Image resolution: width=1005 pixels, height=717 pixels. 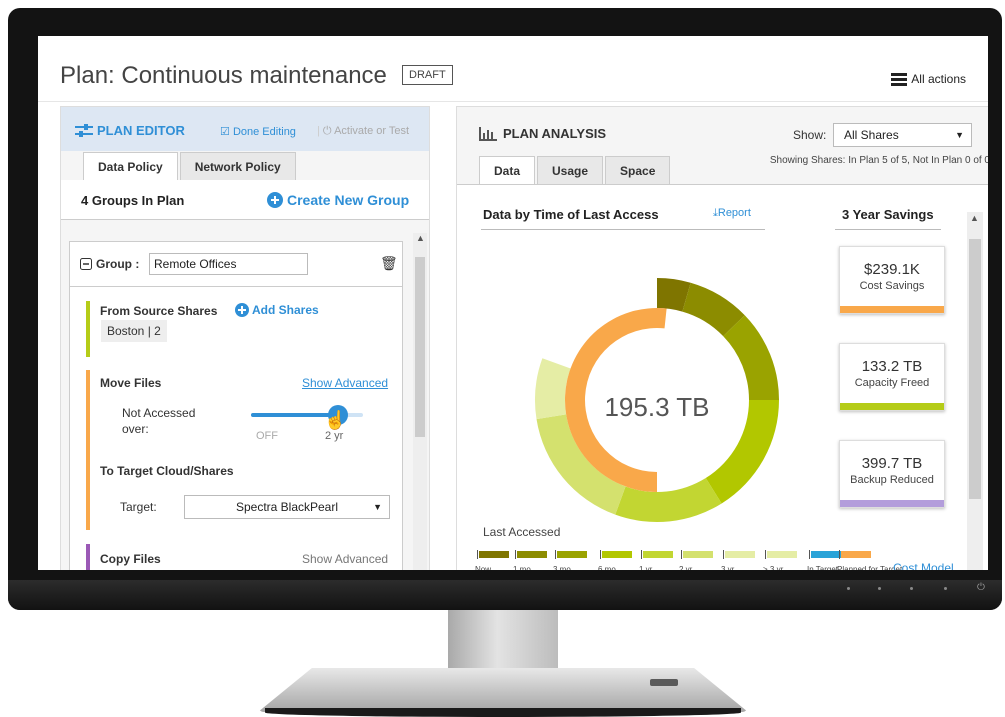 What do you see at coordinates (483, 567) in the screenshot?
I see `legend-label: Now` at bounding box center [483, 567].